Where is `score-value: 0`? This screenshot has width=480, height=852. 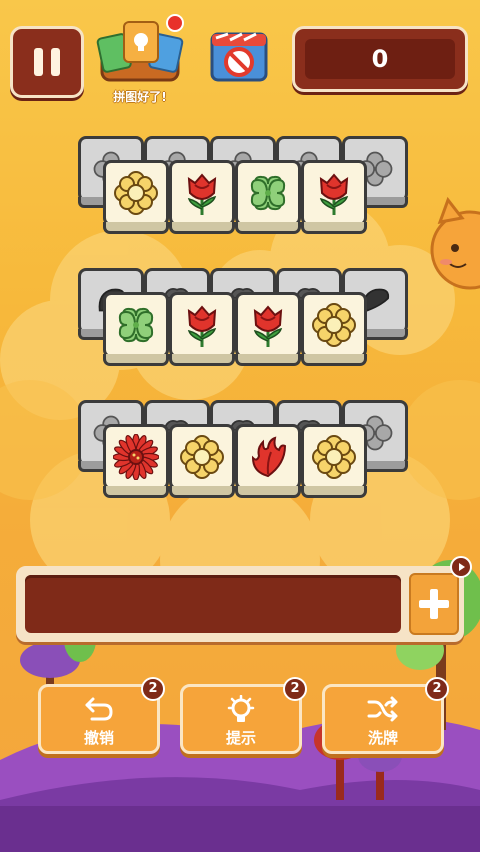
score-value: 0 is located at coordinates (380, 59).